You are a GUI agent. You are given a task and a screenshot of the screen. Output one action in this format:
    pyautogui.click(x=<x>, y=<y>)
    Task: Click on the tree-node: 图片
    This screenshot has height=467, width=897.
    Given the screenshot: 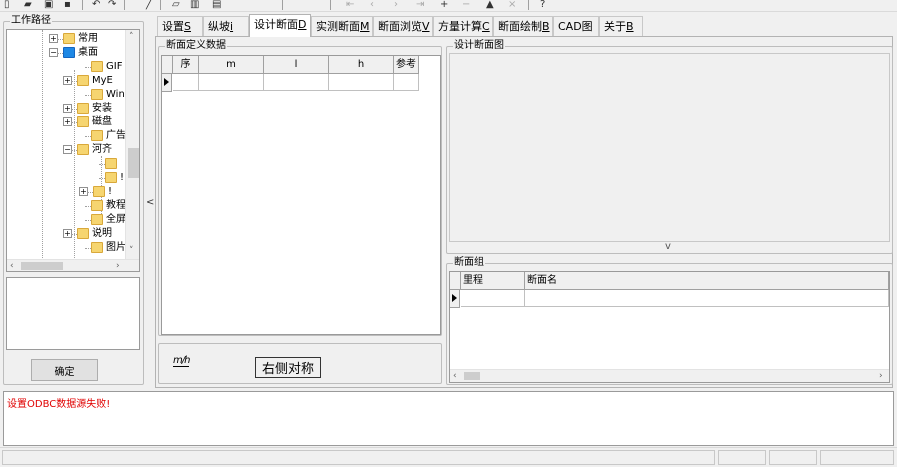 What is the action you would take?
    pyautogui.click(x=66, y=248)
    